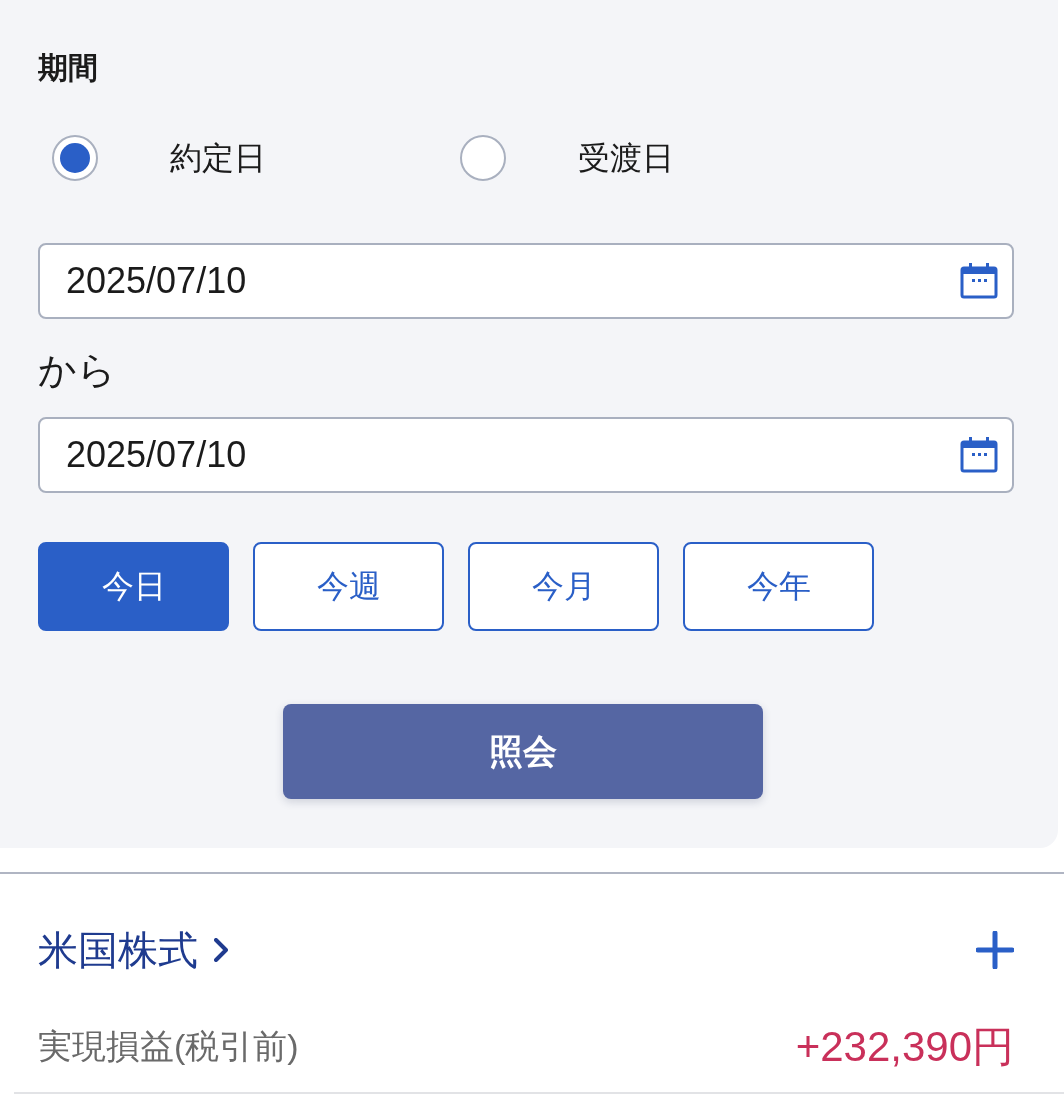 The width and height of the screenshot is (1064, 1095). Describe the element at coordinates (904, 1047) in the screenshot. I see `profit-value: +232,390円` at that location.